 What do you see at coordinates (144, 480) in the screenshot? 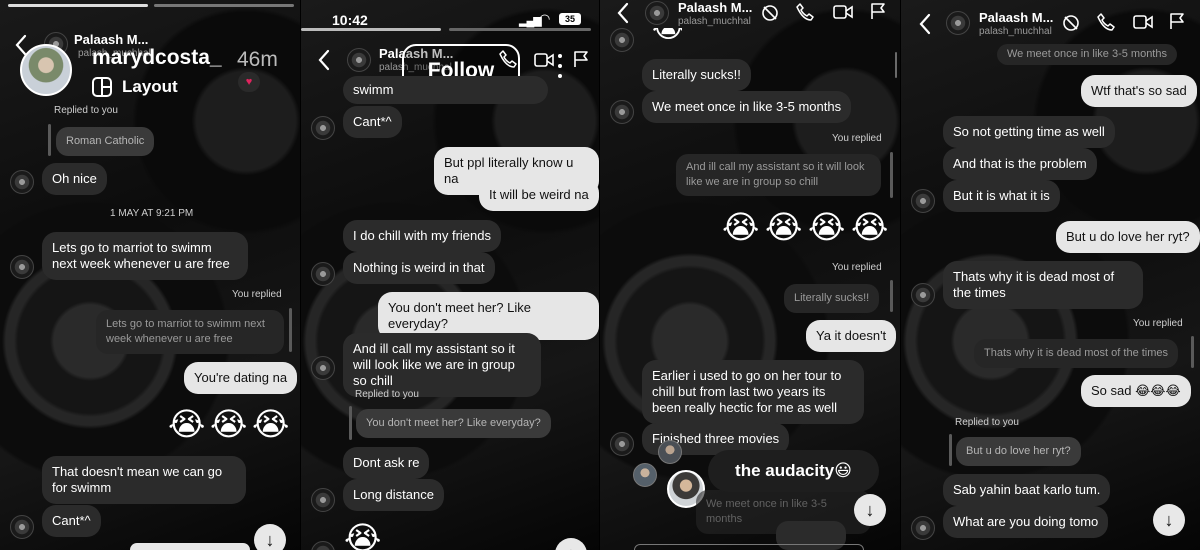
I see `message-incoming: That doesn't mean we can go for swimm` at bounding box center [144, 480].